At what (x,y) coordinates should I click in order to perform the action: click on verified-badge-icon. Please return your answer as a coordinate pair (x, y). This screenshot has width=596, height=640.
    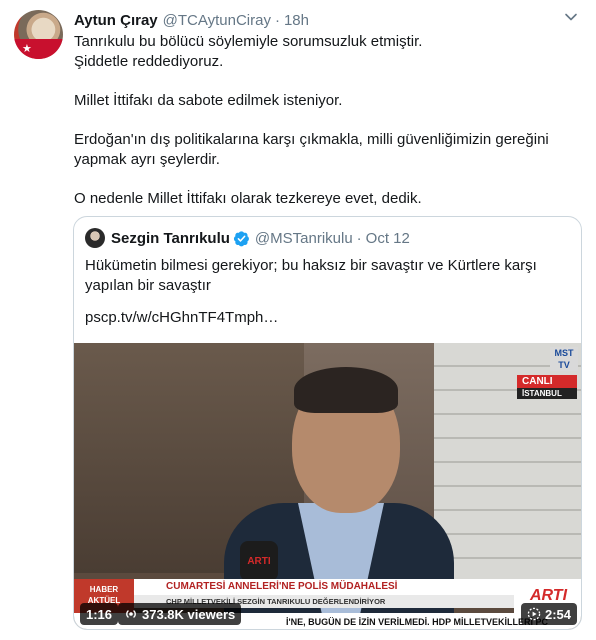
    Looking at the image, I should click on (241, 238).